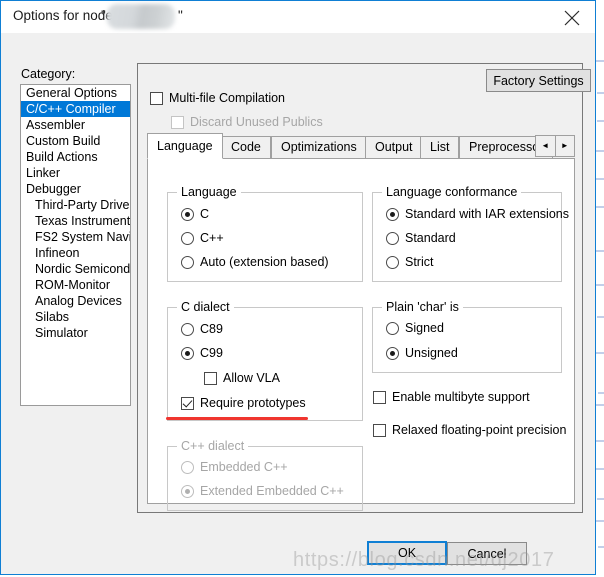 This screenshot has height=577, width=604. Describe the element at coordinates (246, 147) in the screenshot. I see `tab-code: Code` at that location.